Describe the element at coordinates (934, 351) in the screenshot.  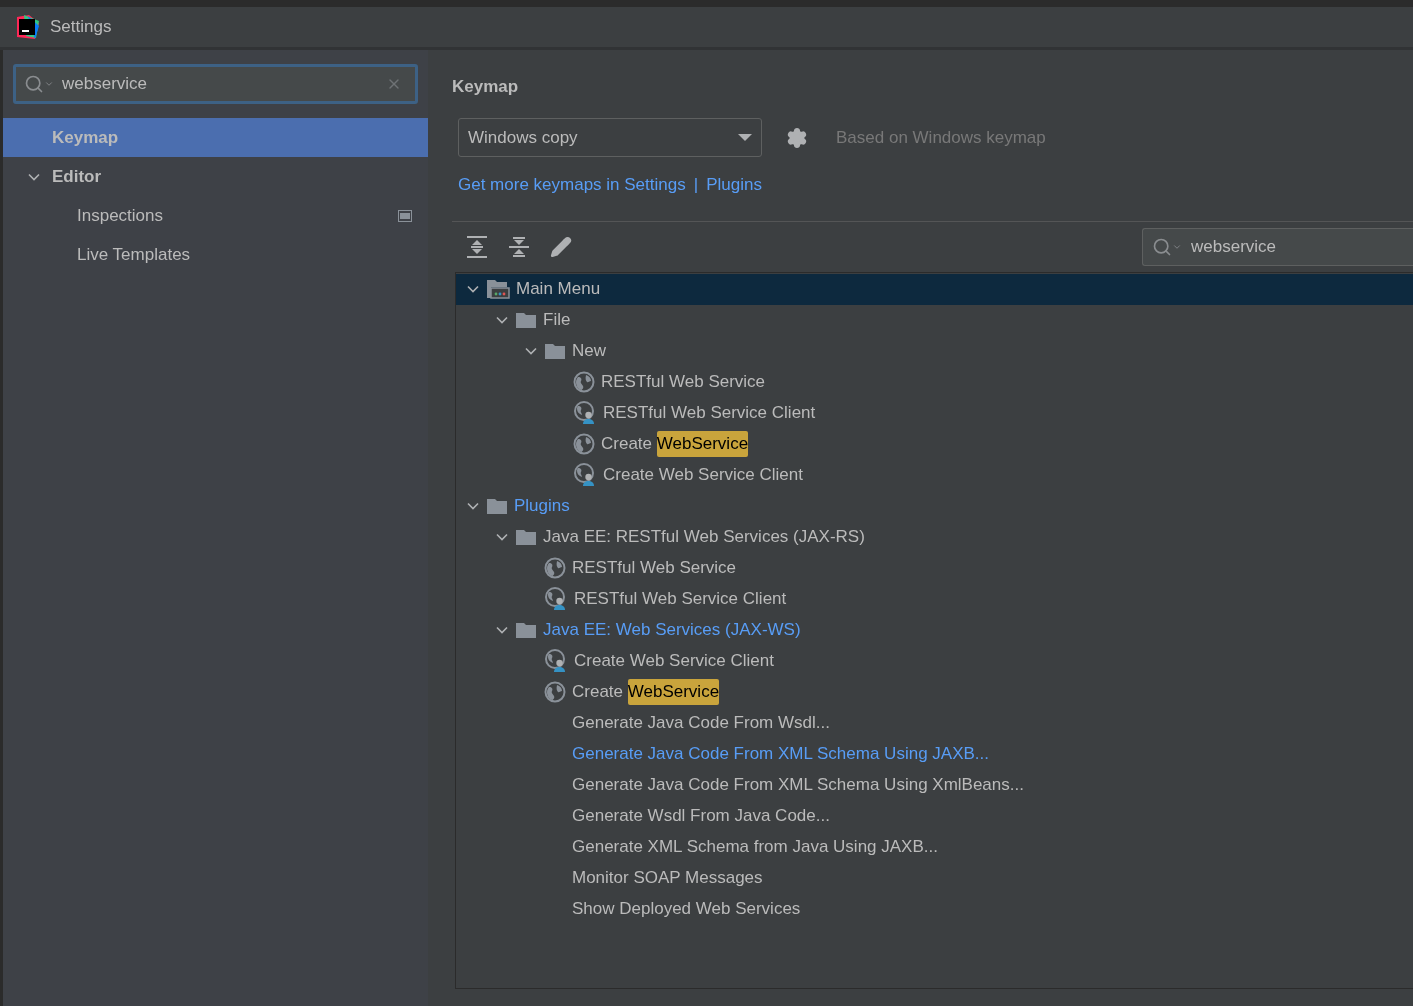
I see `tree-row: New` at that location.